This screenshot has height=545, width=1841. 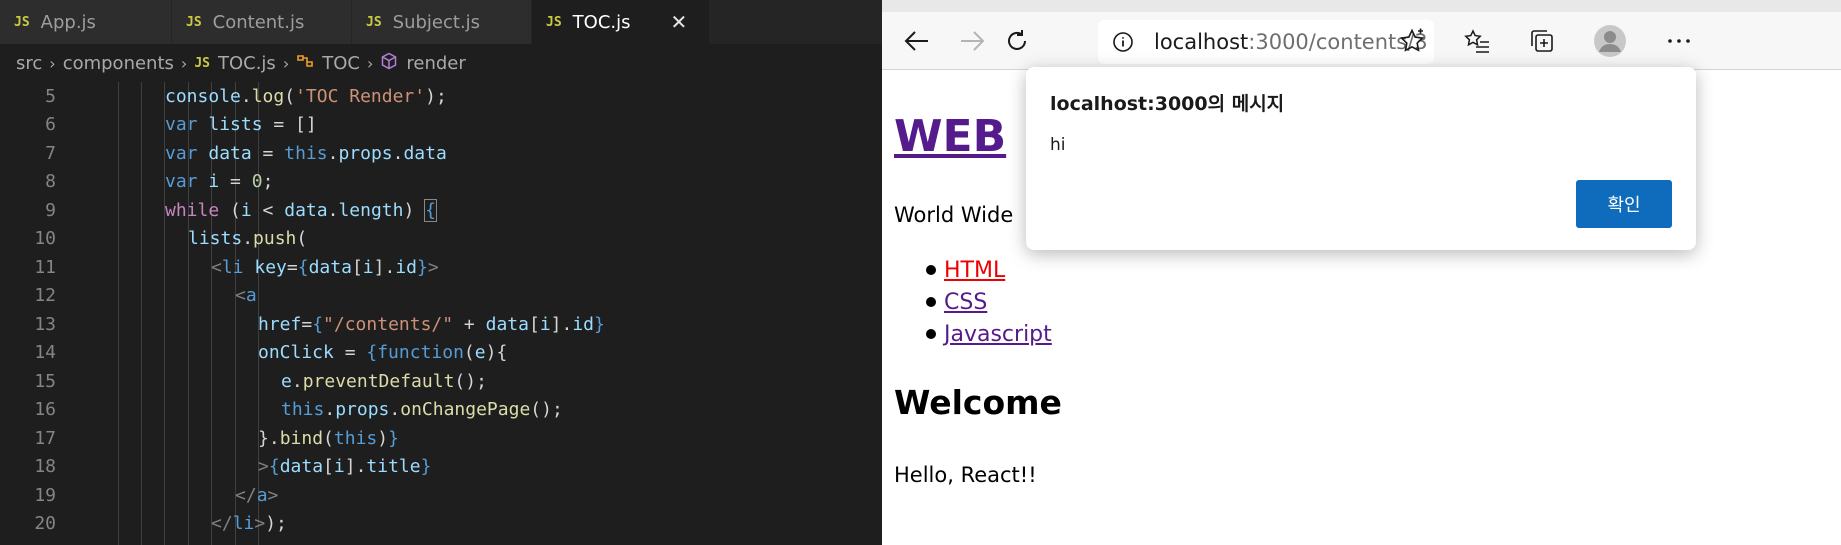 I want to click on code-line: 16 this.props.onChangePage();, so click(x=441, y=410).